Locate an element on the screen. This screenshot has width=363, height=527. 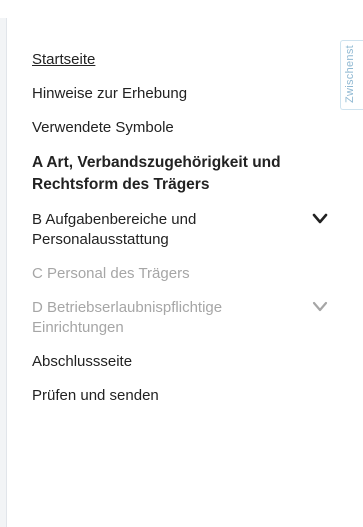
left-edge-border is located at coordinates (3, 272).